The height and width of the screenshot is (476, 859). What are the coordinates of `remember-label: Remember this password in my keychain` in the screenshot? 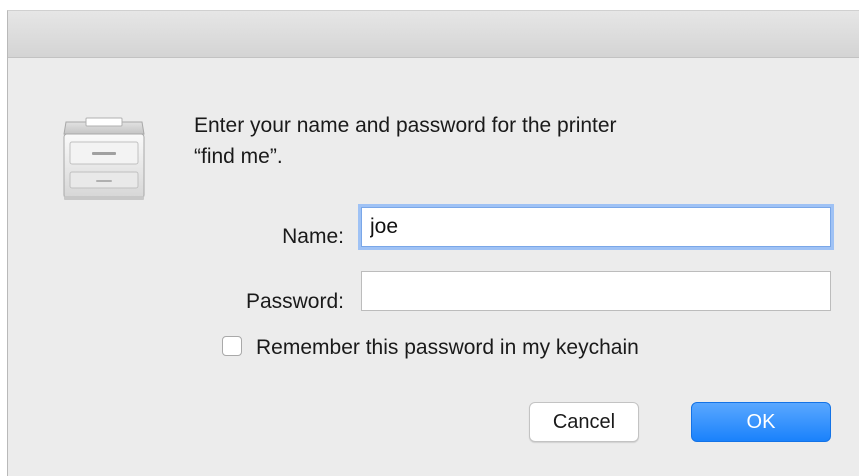 It's located at (447, 348).